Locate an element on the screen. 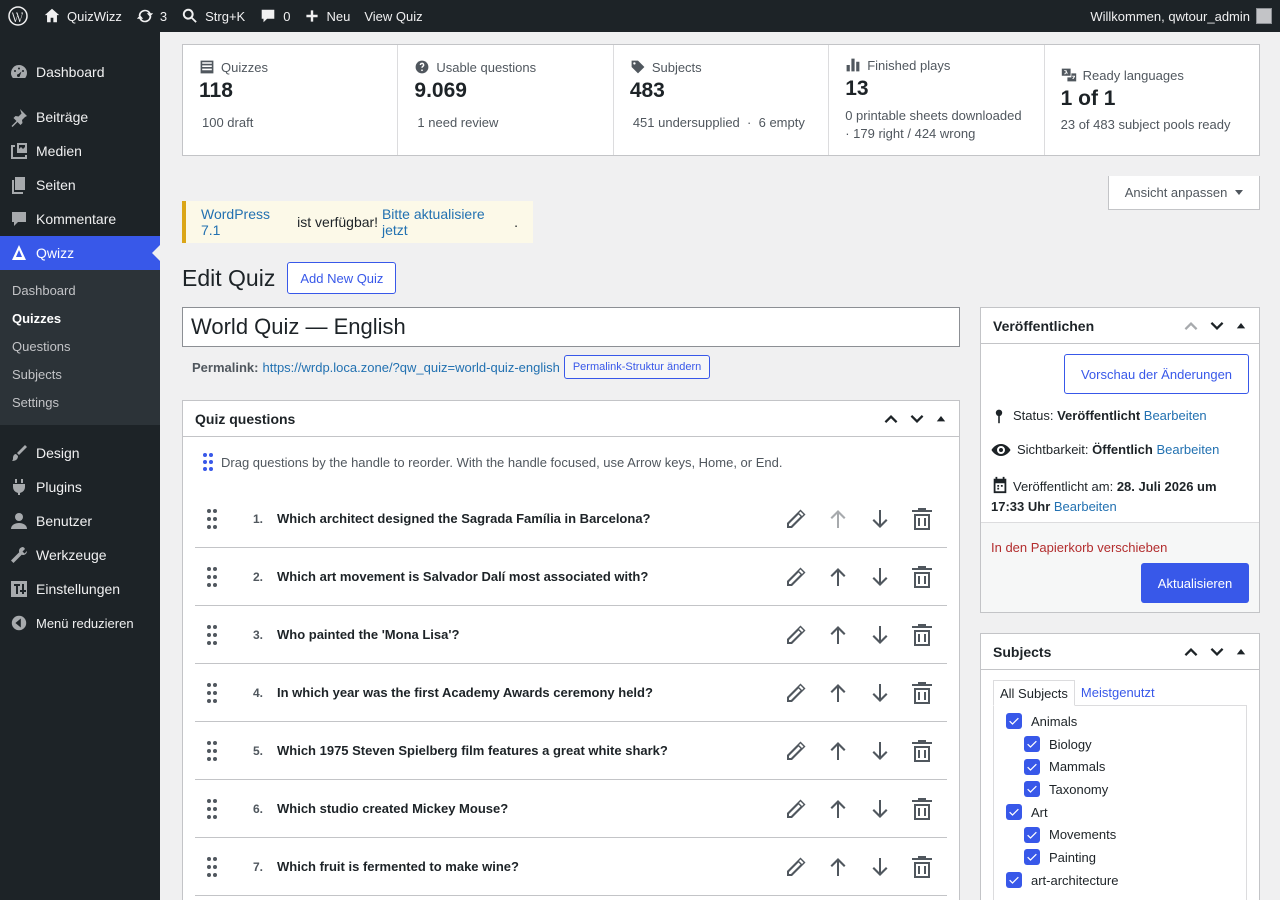 Image resolution: width=1280 pixels, height=900 pixels. tab-all-subjects: All Subjects is located at coordinates (1034, 693).